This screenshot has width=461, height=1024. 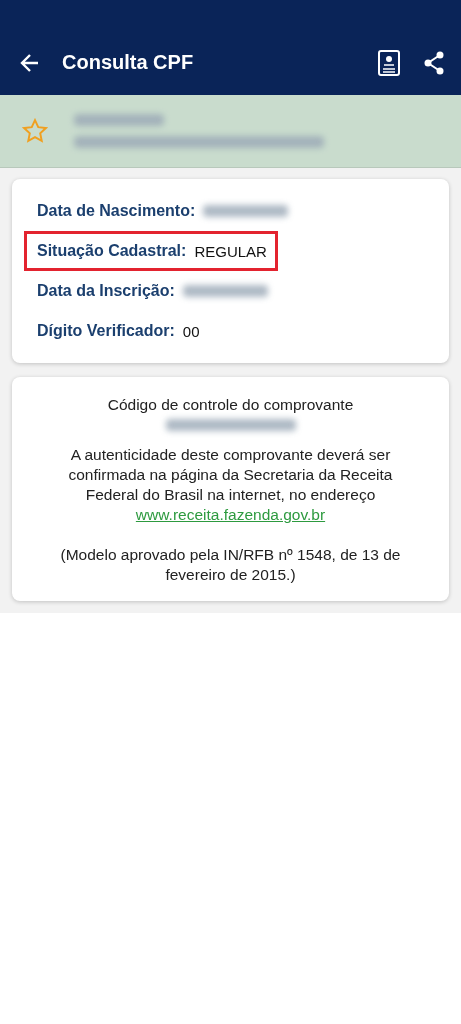 I want to click on share-icon, so click(x=434, y=62).